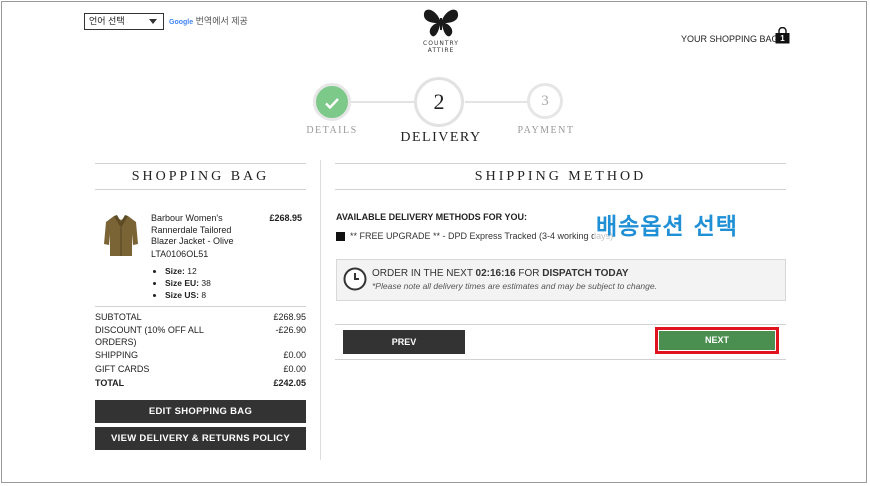  Describe the element at coordinates (441, 50) in the screenshot. I see `brand-name-line2: ATTIRE` at that location.